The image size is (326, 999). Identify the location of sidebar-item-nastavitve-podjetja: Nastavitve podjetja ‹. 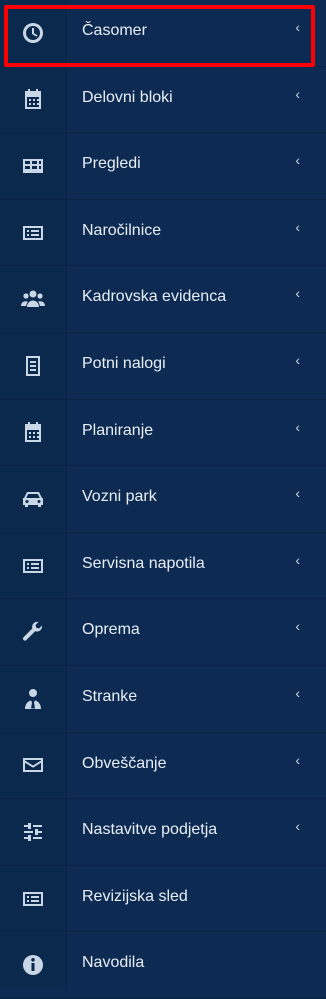
(163, 832).